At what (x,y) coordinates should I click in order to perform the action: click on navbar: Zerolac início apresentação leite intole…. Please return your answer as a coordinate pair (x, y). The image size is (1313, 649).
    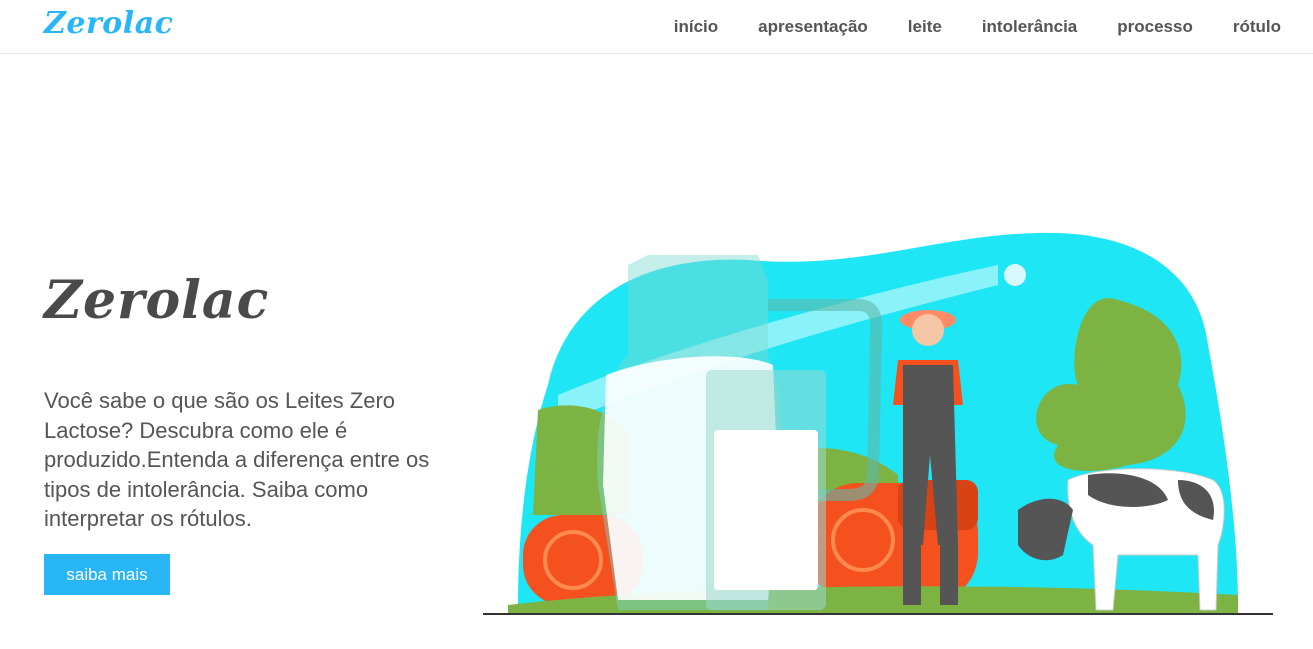
    Looking at the image, I should click on (656, 27).